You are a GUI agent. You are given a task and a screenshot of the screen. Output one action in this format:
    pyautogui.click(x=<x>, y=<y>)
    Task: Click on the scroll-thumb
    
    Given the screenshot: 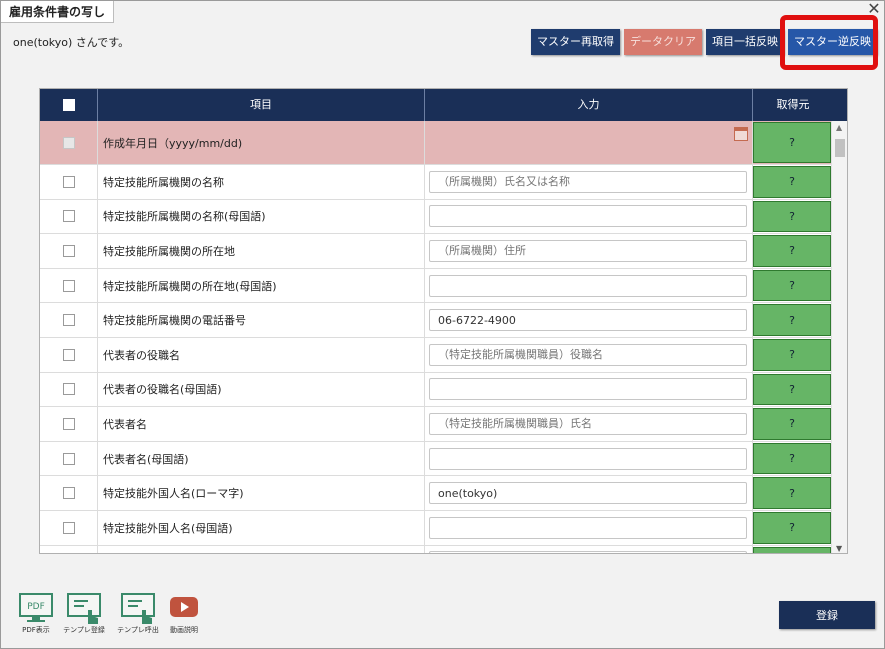 What is the action you would take?
    pyautogui.click(x=840, y=148)
    